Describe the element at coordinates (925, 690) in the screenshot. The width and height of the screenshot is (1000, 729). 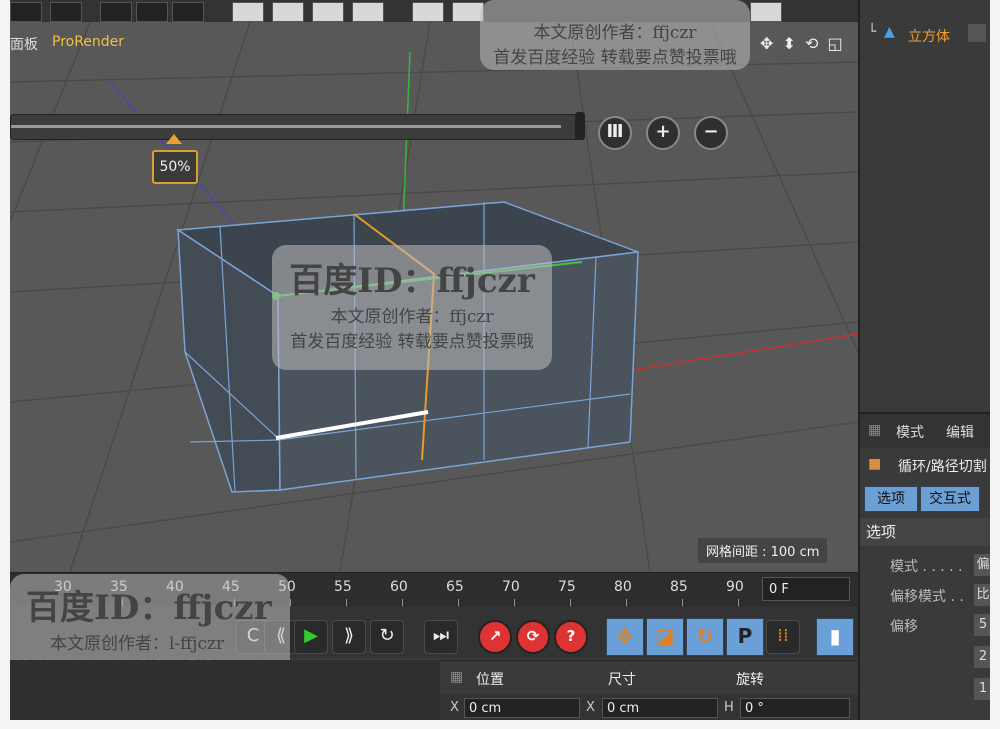
I see `prop-row: 1` at that location.